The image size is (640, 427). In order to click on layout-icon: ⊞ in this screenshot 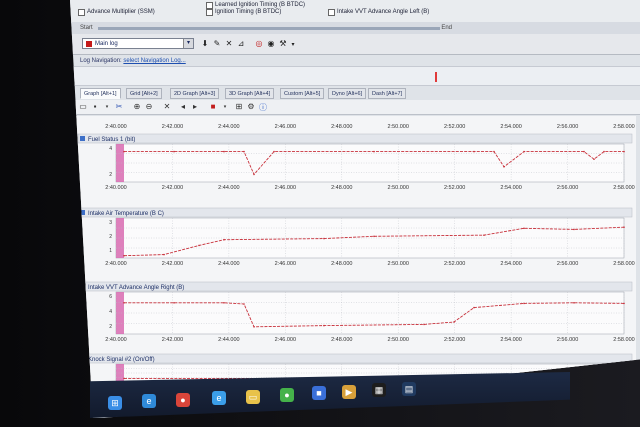, I will do `click(239, 106)`.